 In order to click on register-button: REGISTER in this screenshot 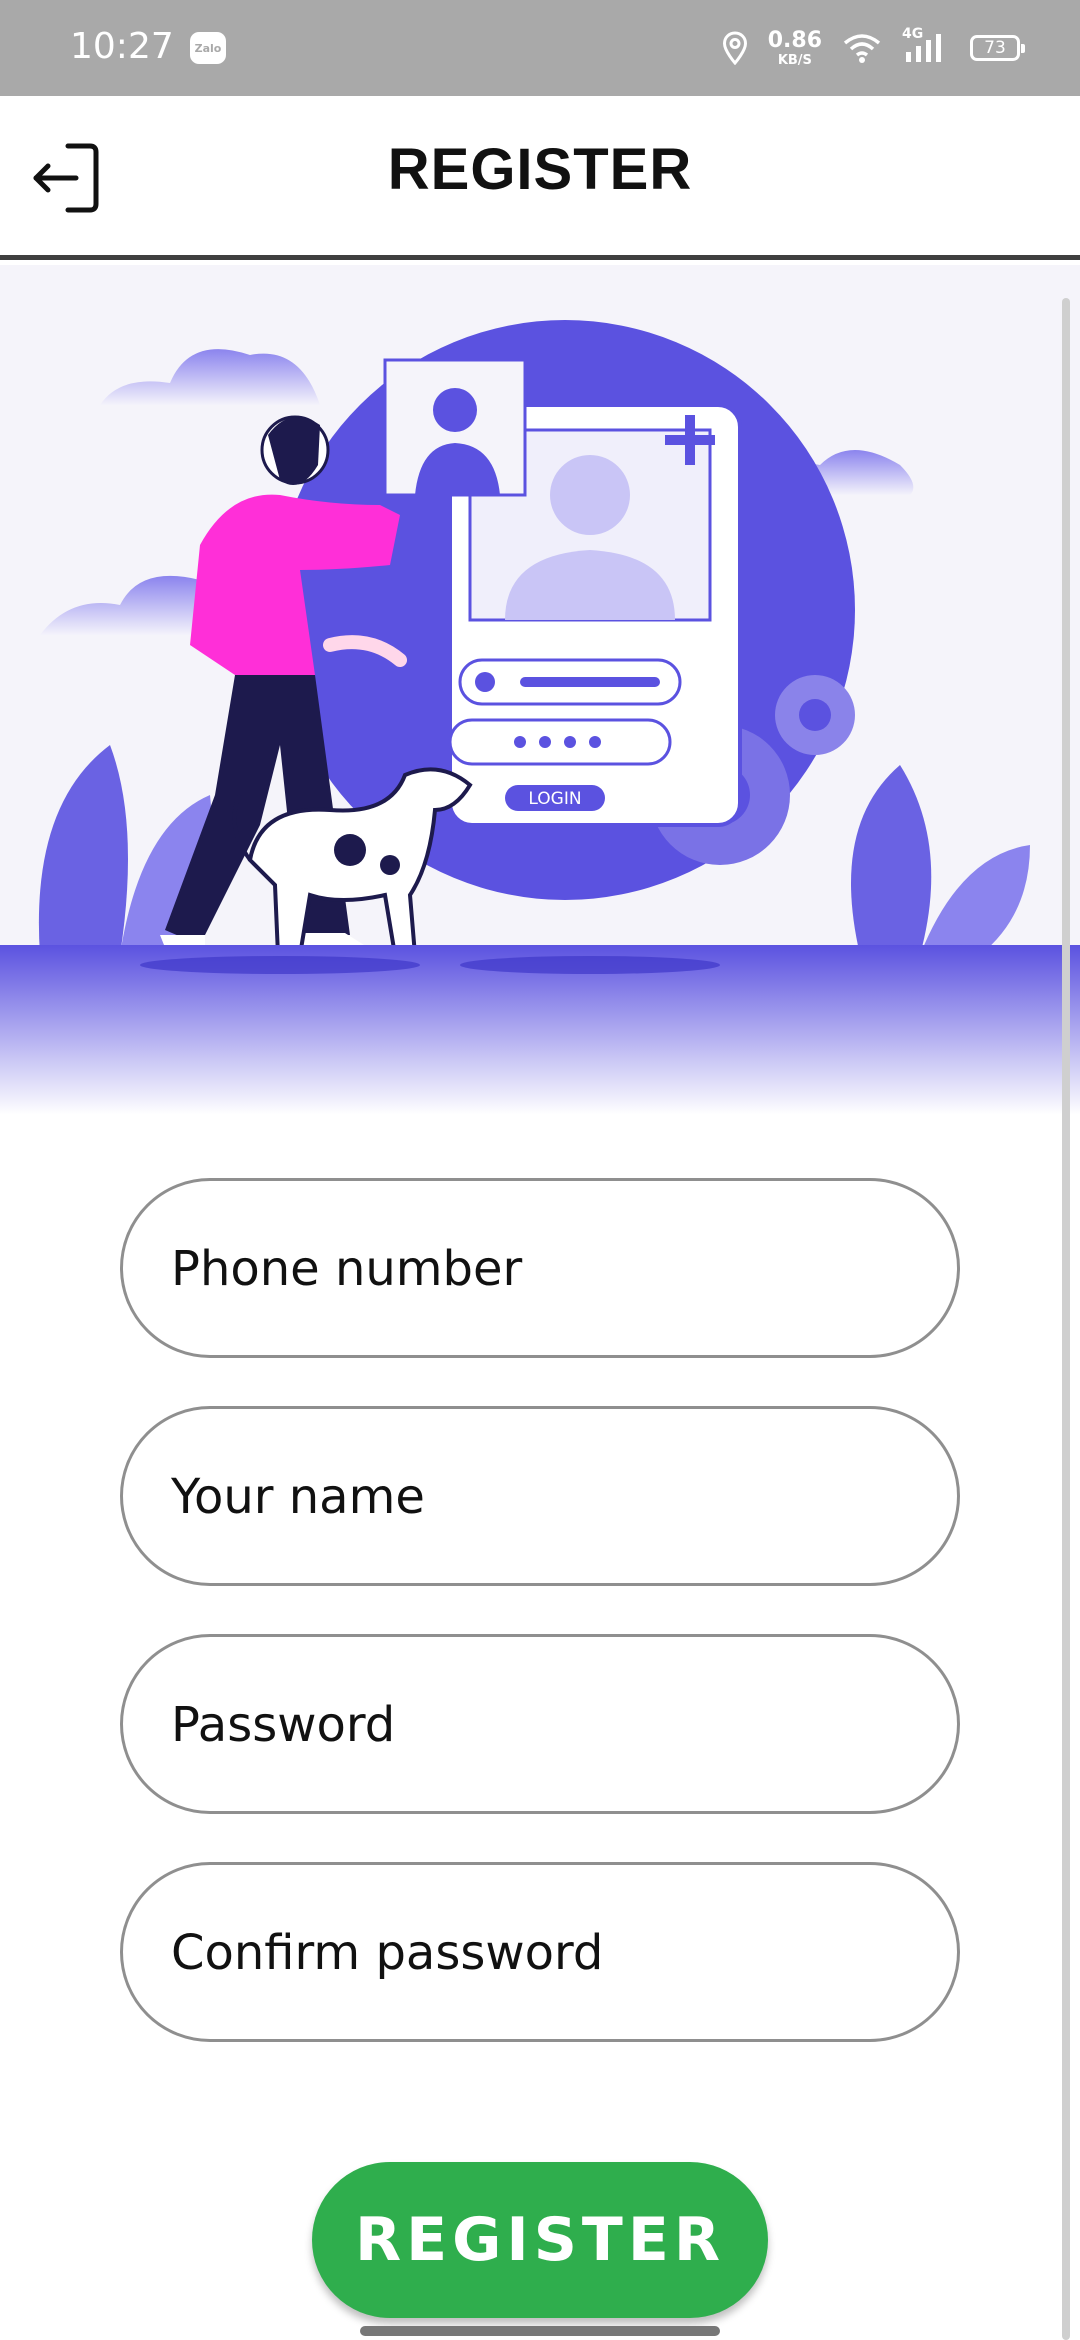, I will do `click(540, 2240)`.